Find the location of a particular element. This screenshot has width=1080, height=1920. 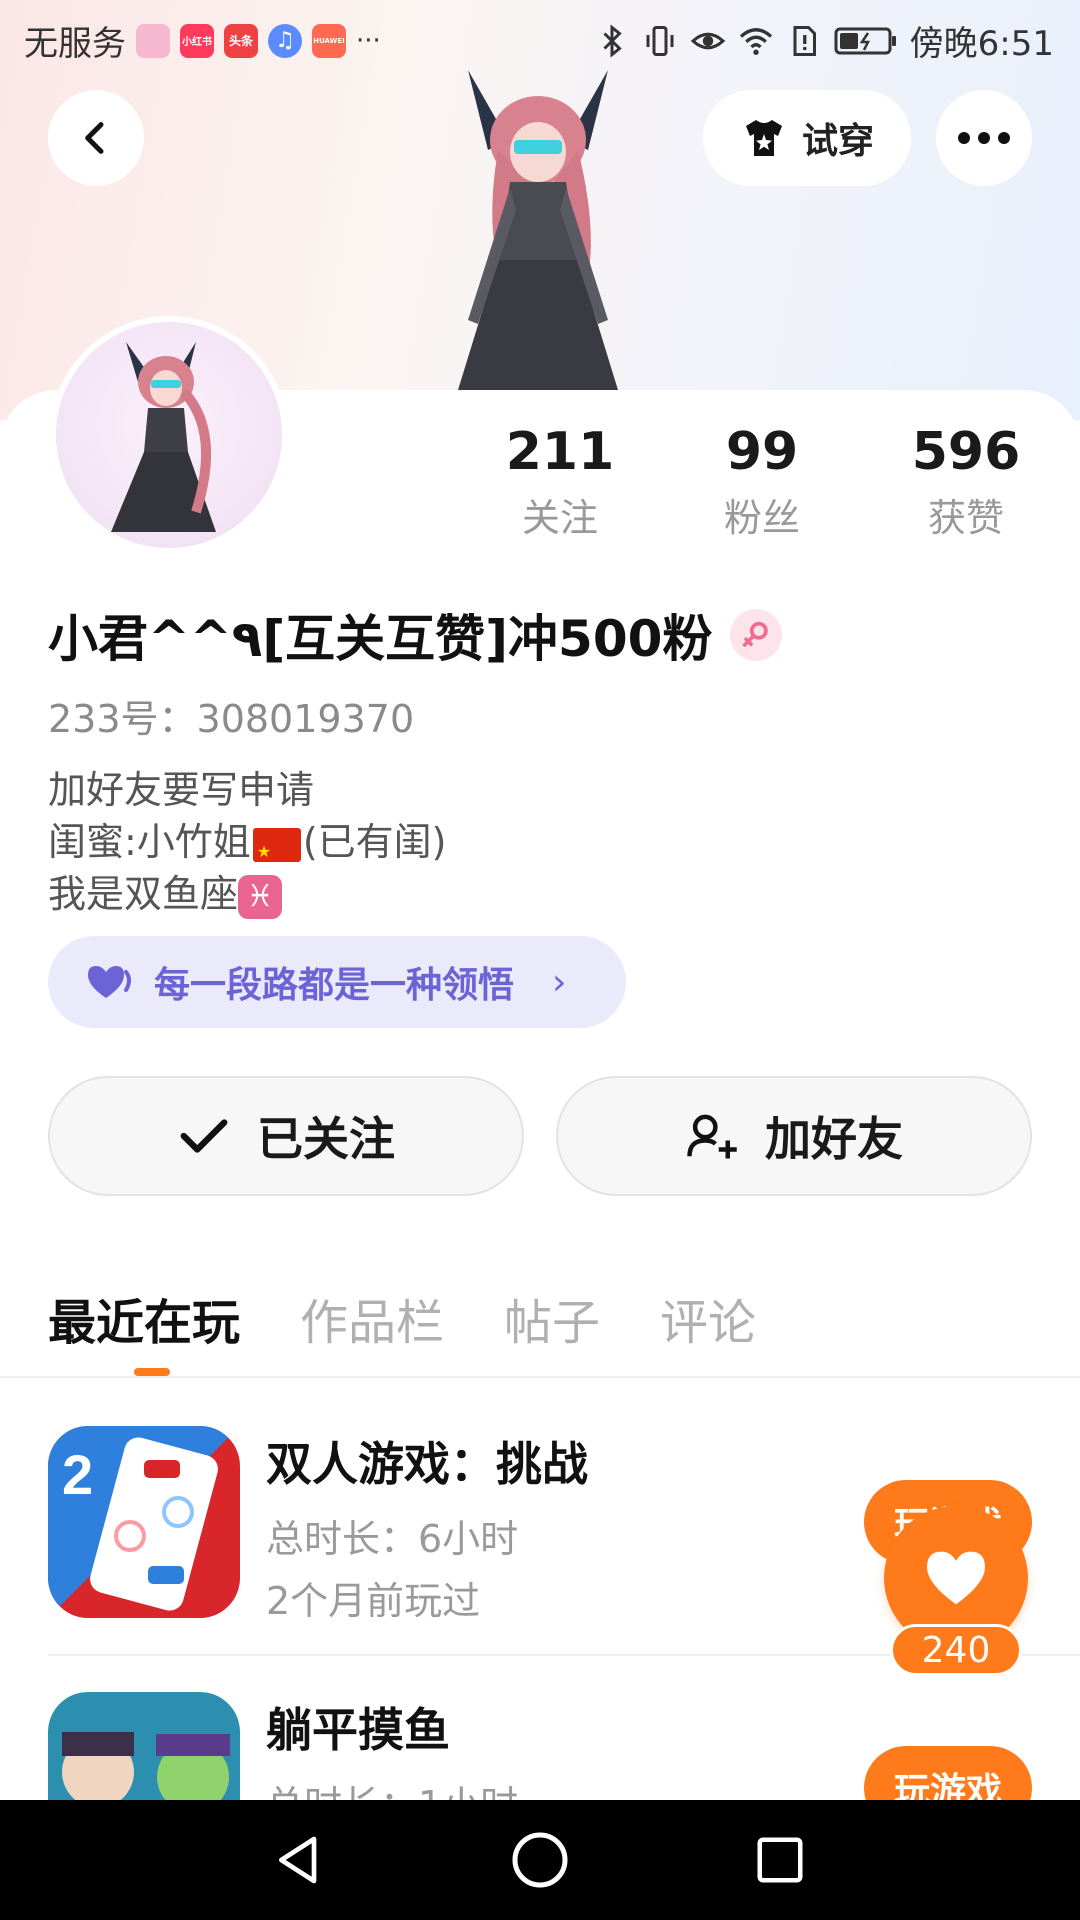

more-dots-icon is located at coordinates (984, 138).